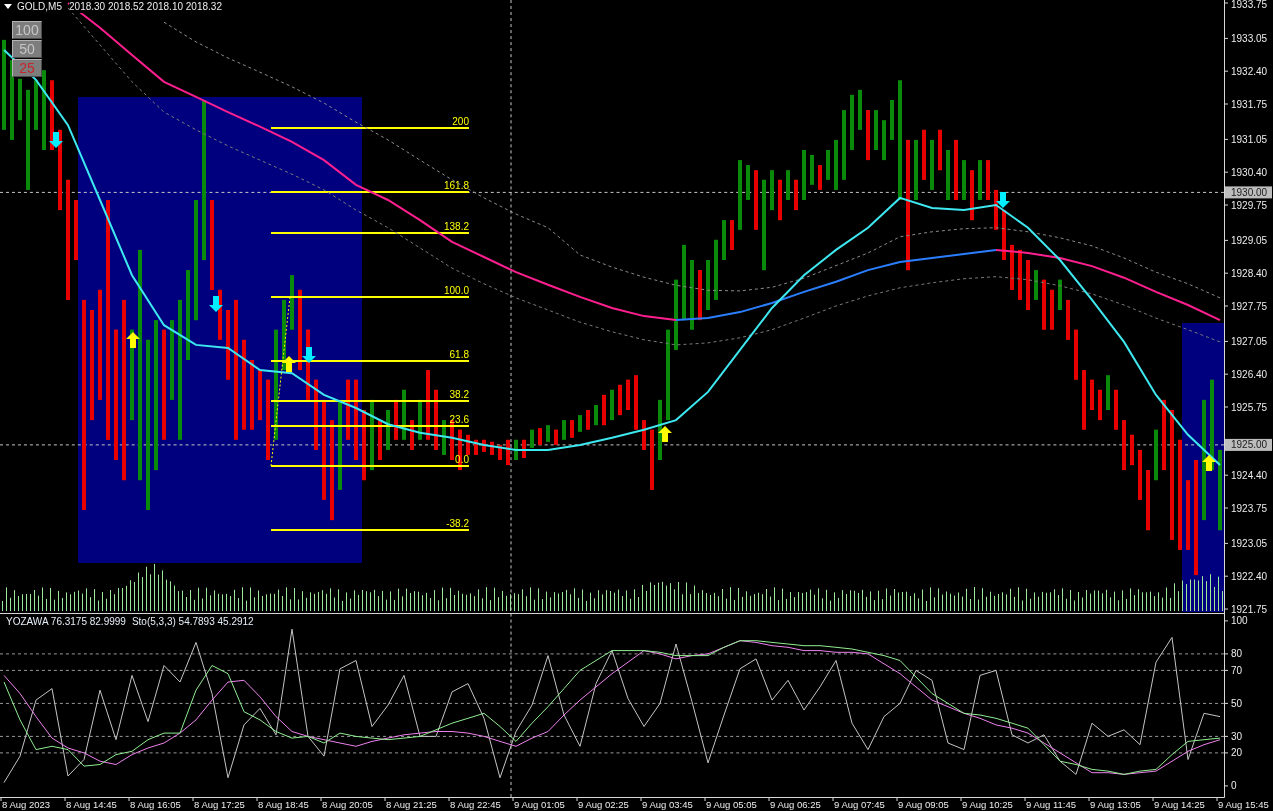 The image size is (1273, 811). Describe the element at coordinates (27, 68) in the screenshot. I see `scale-button: 25` at that location.